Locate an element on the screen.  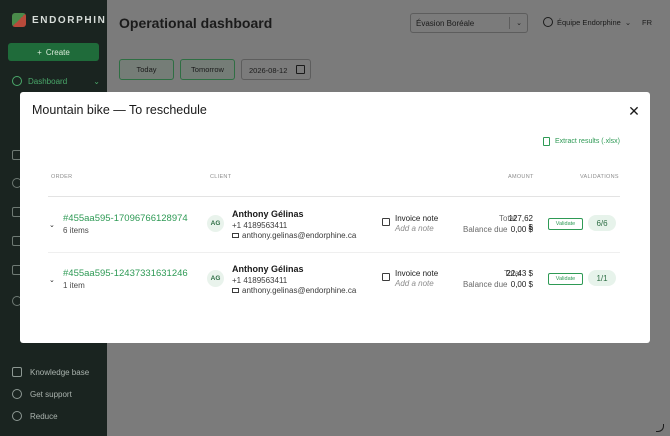
reduce-sidebar-button: Reduce is located at coordinates (35, 416).